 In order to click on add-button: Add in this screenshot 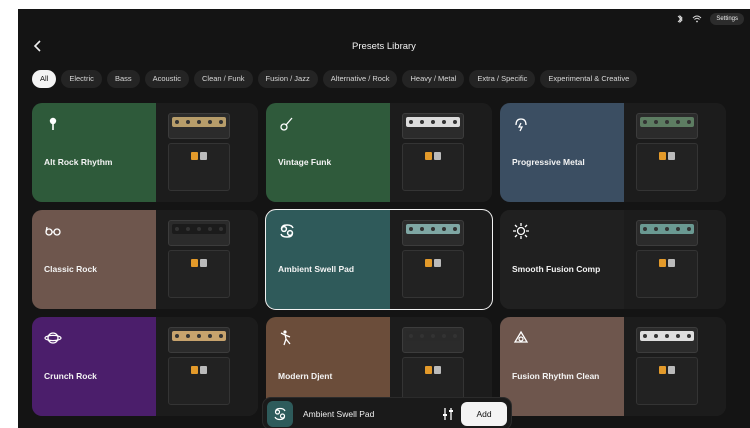, I will do `click(484, 414)`.